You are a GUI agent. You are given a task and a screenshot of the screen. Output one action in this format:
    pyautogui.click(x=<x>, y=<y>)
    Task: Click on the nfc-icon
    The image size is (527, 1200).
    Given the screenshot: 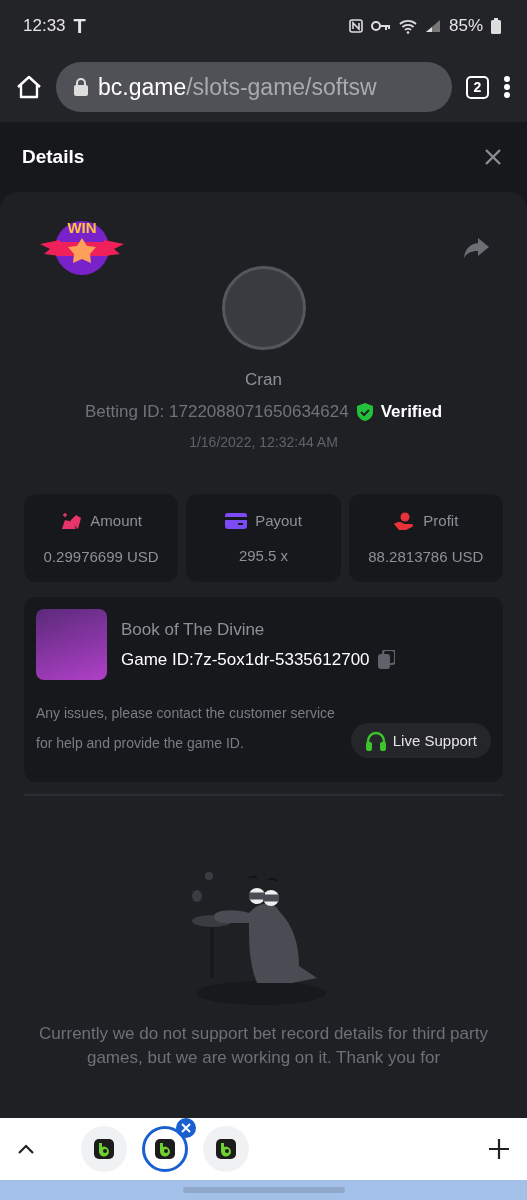 What is the action you would take?
    pyautogui.click(x=355, y=26)
    